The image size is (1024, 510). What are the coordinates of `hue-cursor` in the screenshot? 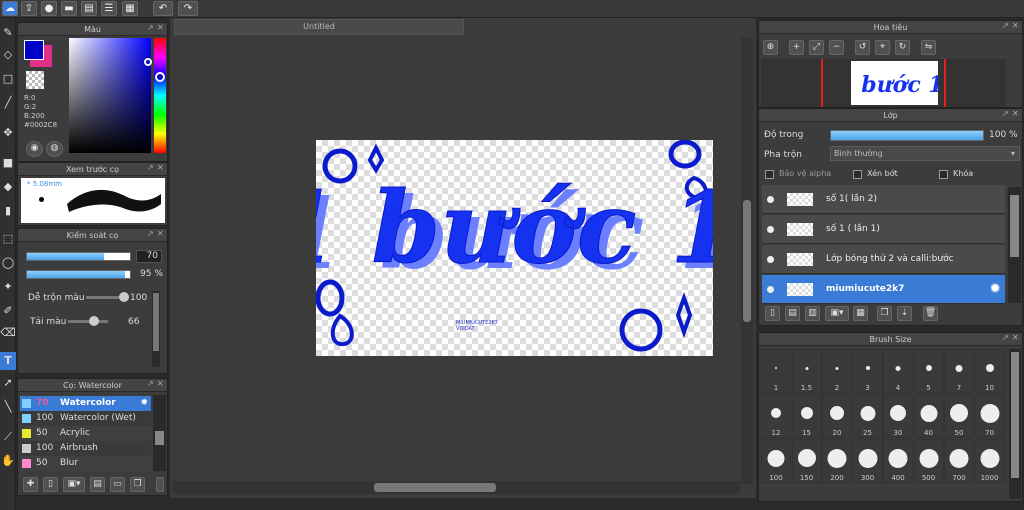 It's located at (160, 77).